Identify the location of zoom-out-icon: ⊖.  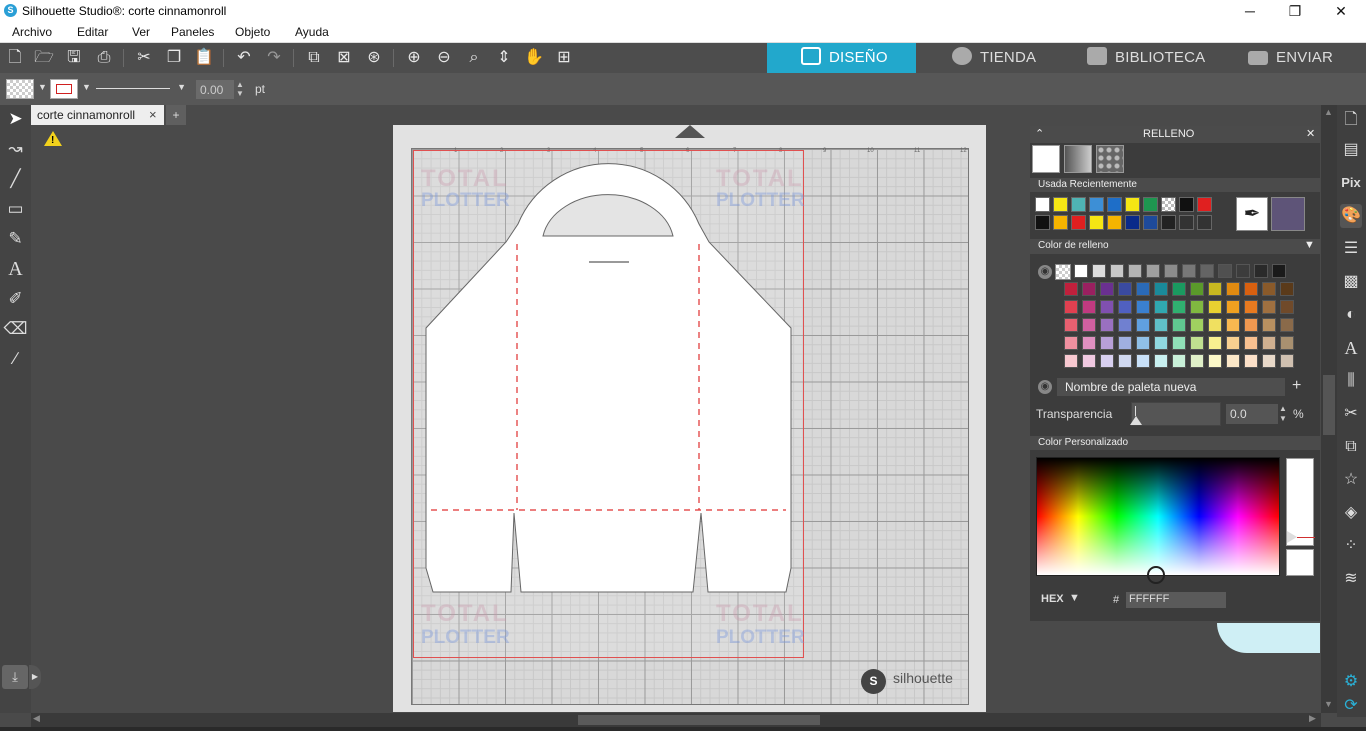
(444, 58).